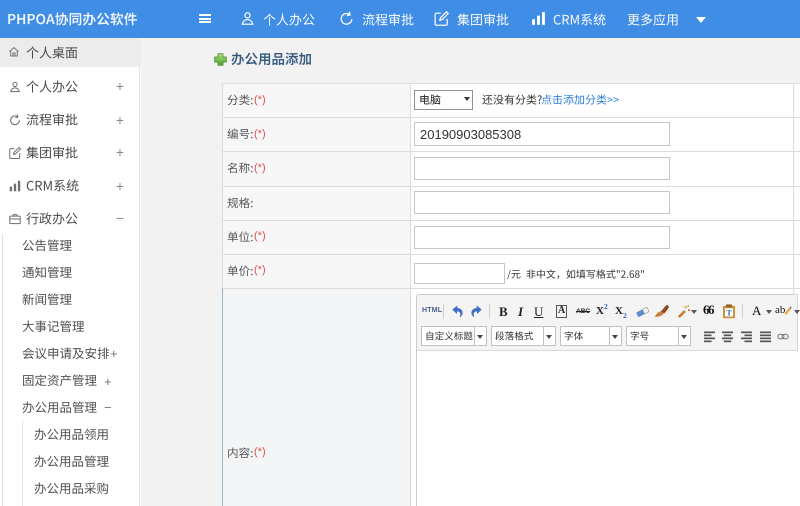 This screenshot has height=506, width=800. Describe the element at coordinates (780, 310) in the screenshot. I see `svg-text: ab` at that location.